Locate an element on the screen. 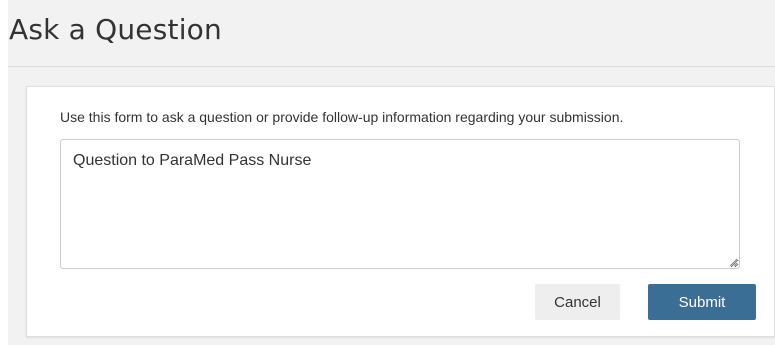  page-title: Ask a Question is located at coordinates (115, 29).